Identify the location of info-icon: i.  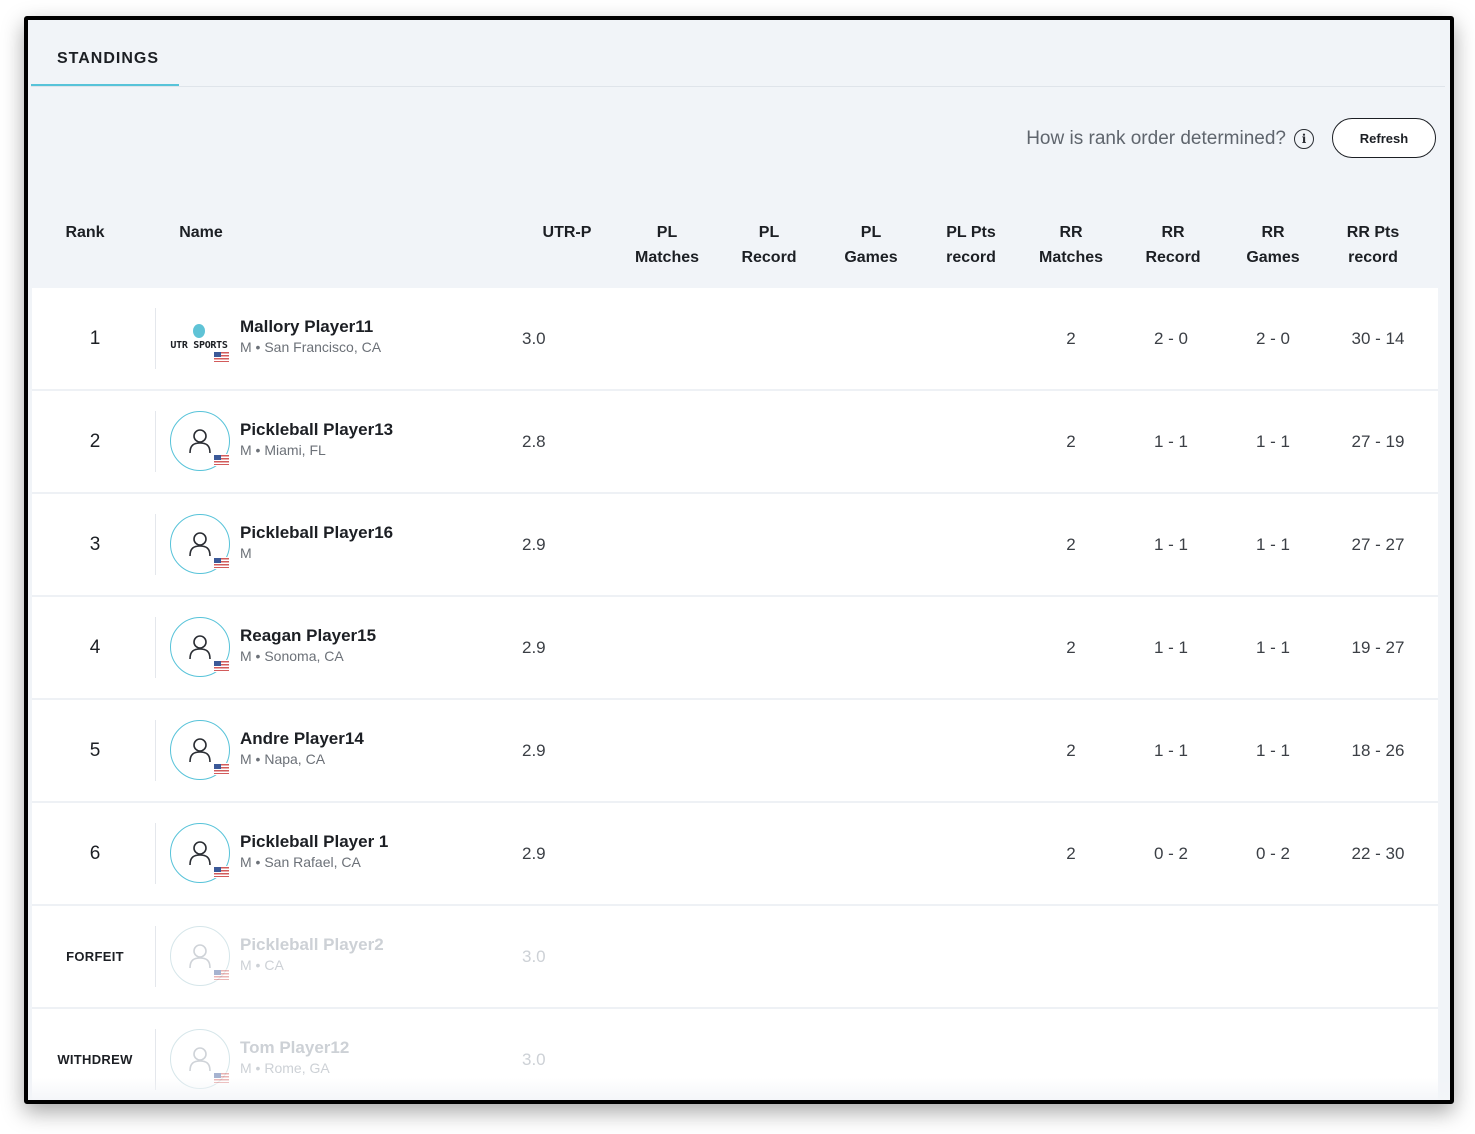
(1304, 139).